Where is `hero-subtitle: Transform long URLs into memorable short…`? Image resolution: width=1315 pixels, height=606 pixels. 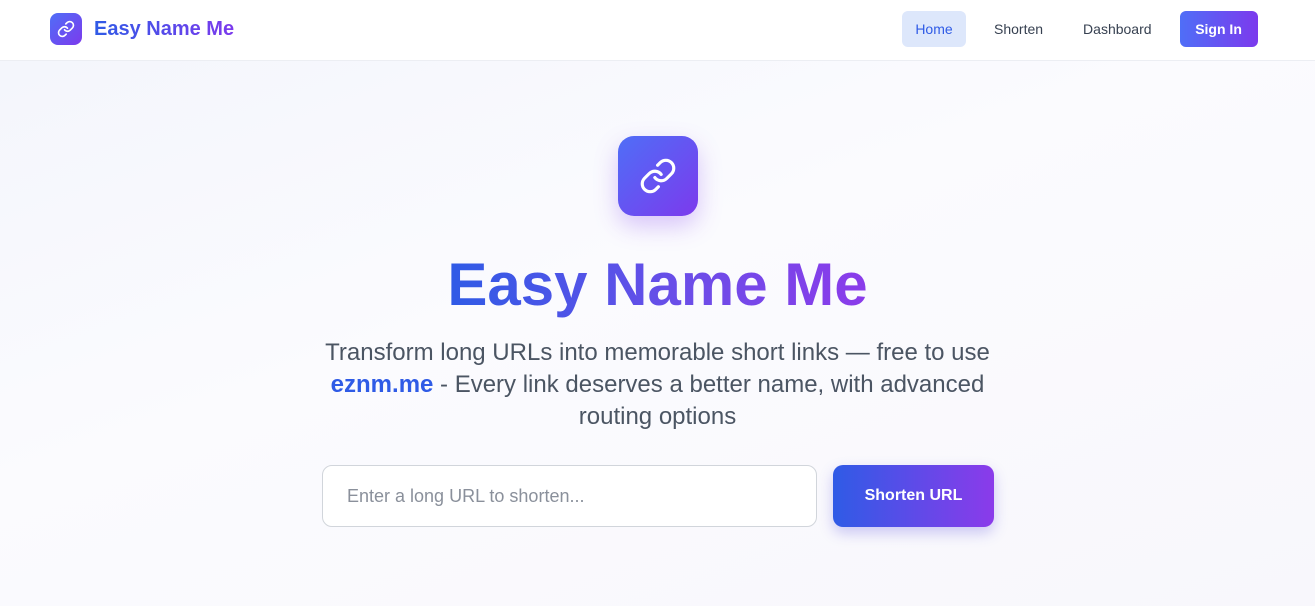
hero-subtitle: Transform long URLs into memorable short… is located at coordinates (657, 385).